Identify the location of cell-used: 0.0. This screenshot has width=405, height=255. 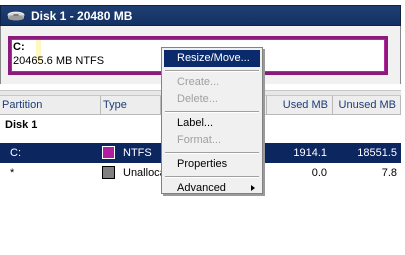
(319, 173).